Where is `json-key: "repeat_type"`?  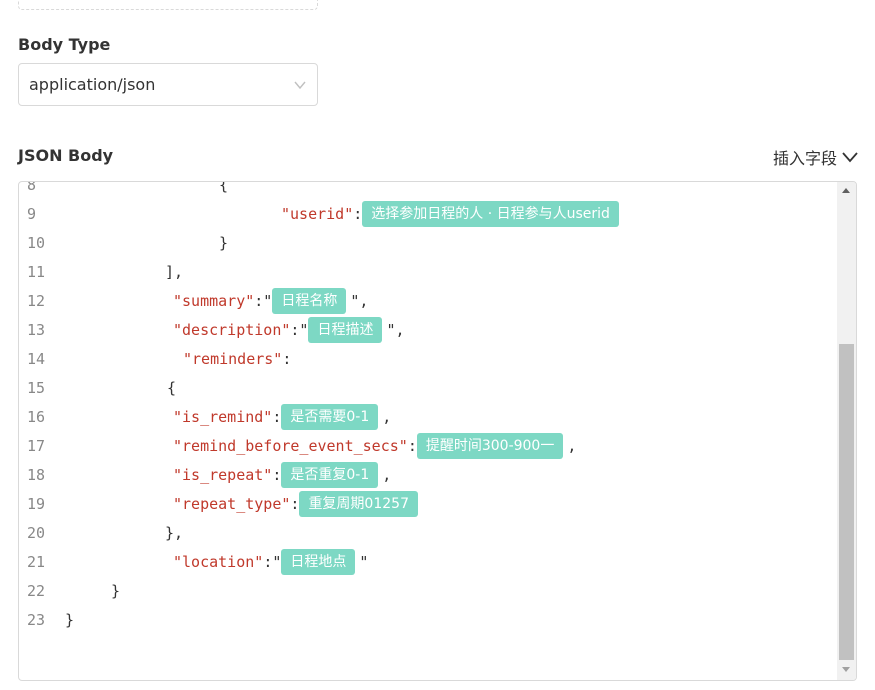
json-key: "repeat_type" is located at coordinates (232, 504).